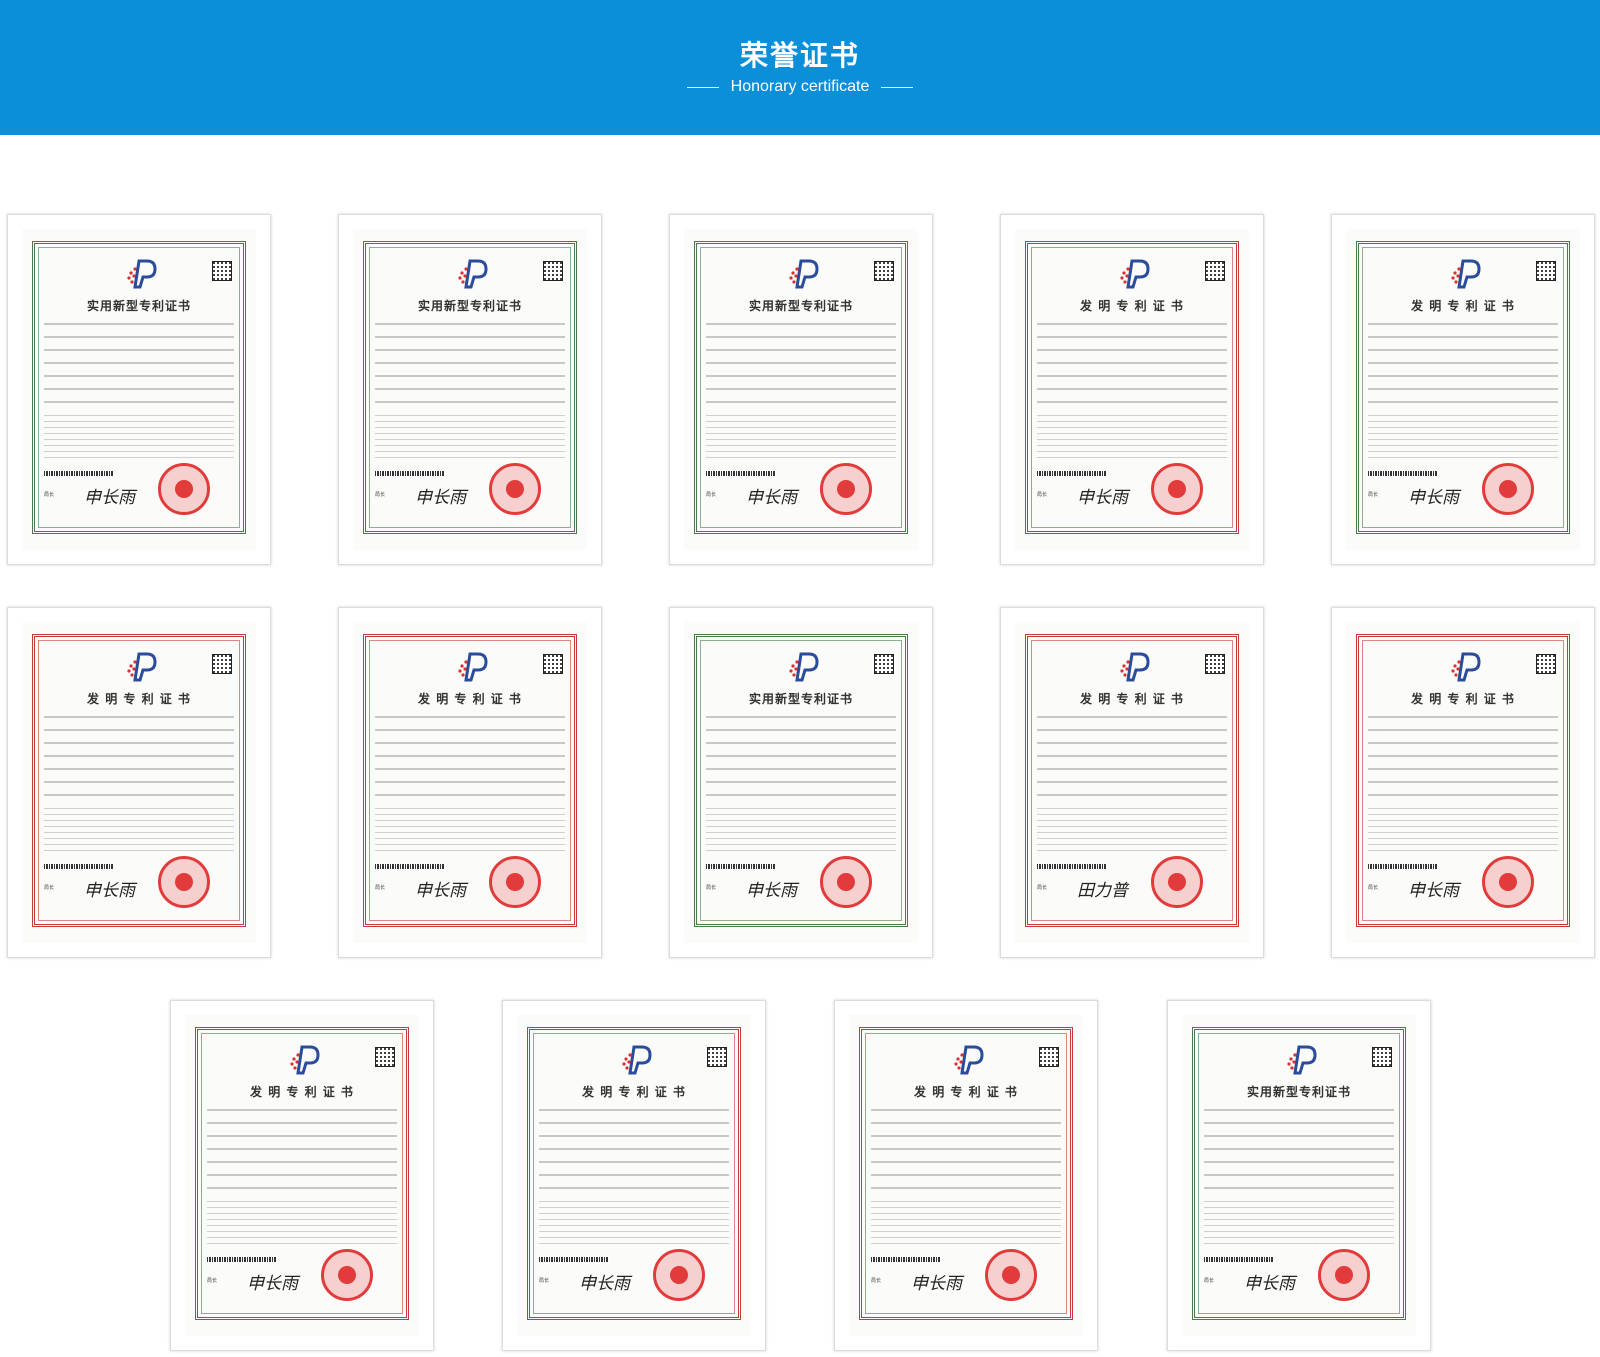 The width and height of the screenshot is (1600, 1357). Describe the element at coordinates (1102, 891) in the screenshot. I see `signature: 田力普` at that location.